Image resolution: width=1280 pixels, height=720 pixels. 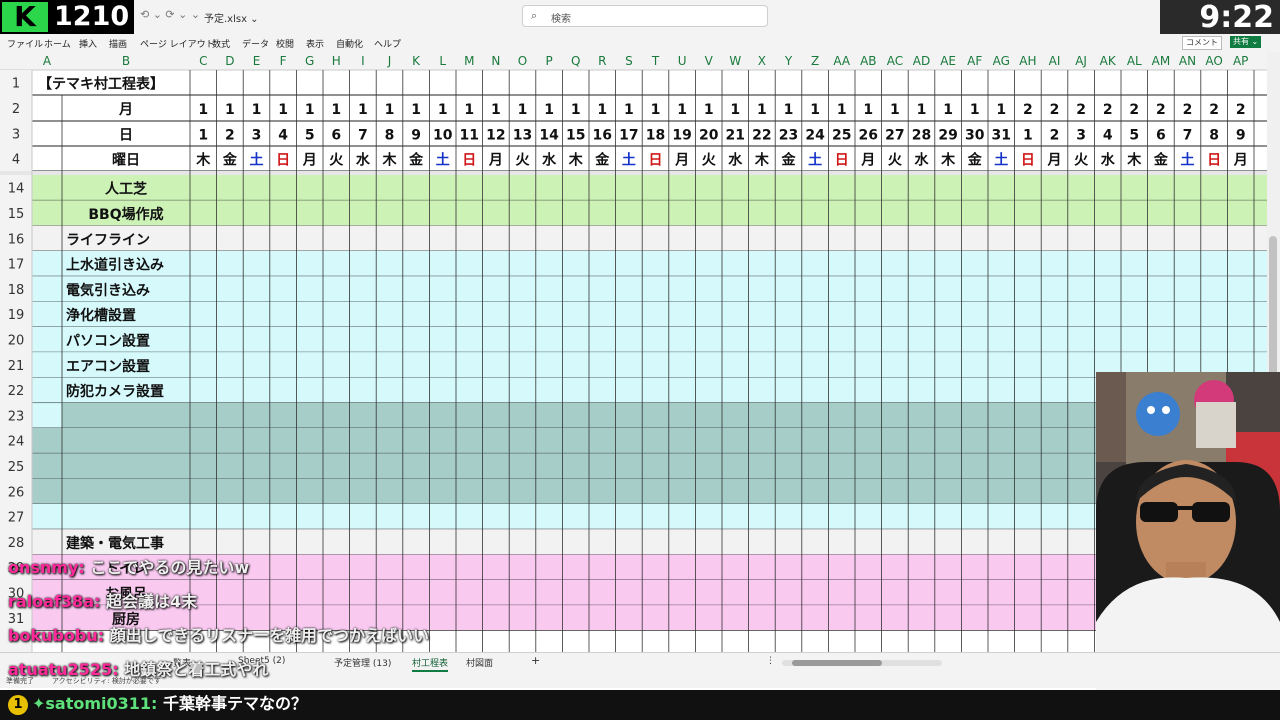 What do you see at coordinates (522, 61) in the screenshot?
I see `column-header: O` at bounding box center [522, 61].